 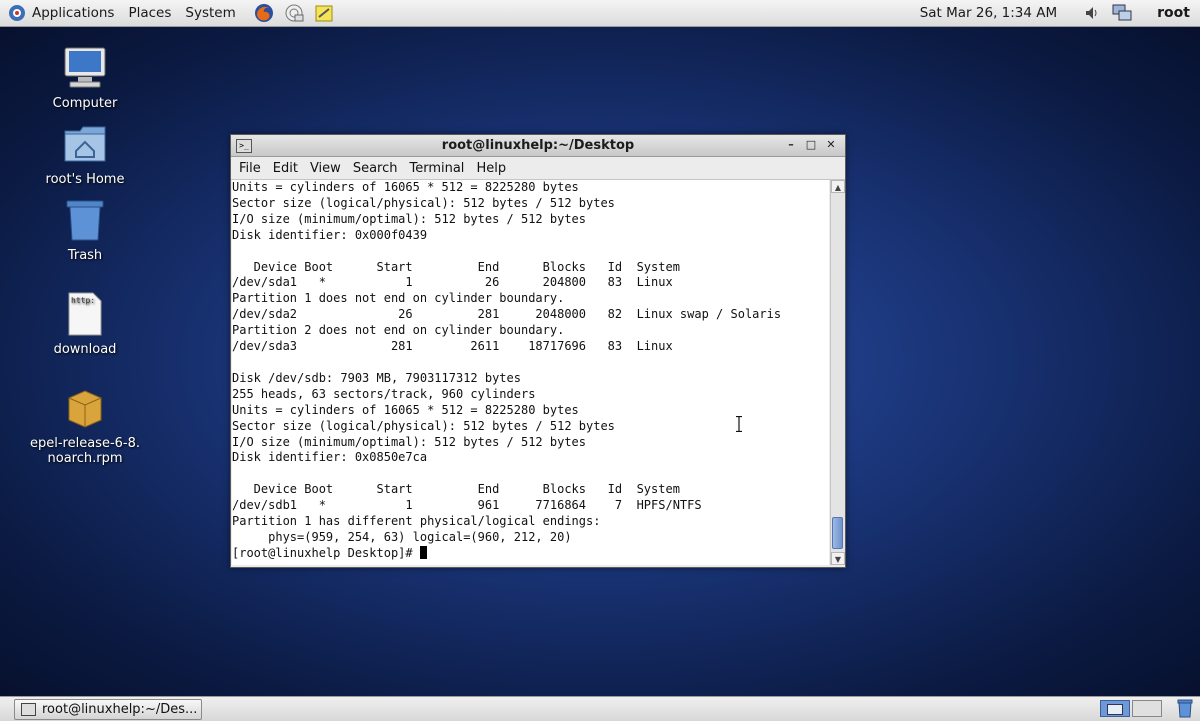 What do you see at coordinates (452, 282) in the screenshot?
I see `terminal-line: /dev/sda1 * 1 26 204800 83 Linux` at bounding box center [452, 282].